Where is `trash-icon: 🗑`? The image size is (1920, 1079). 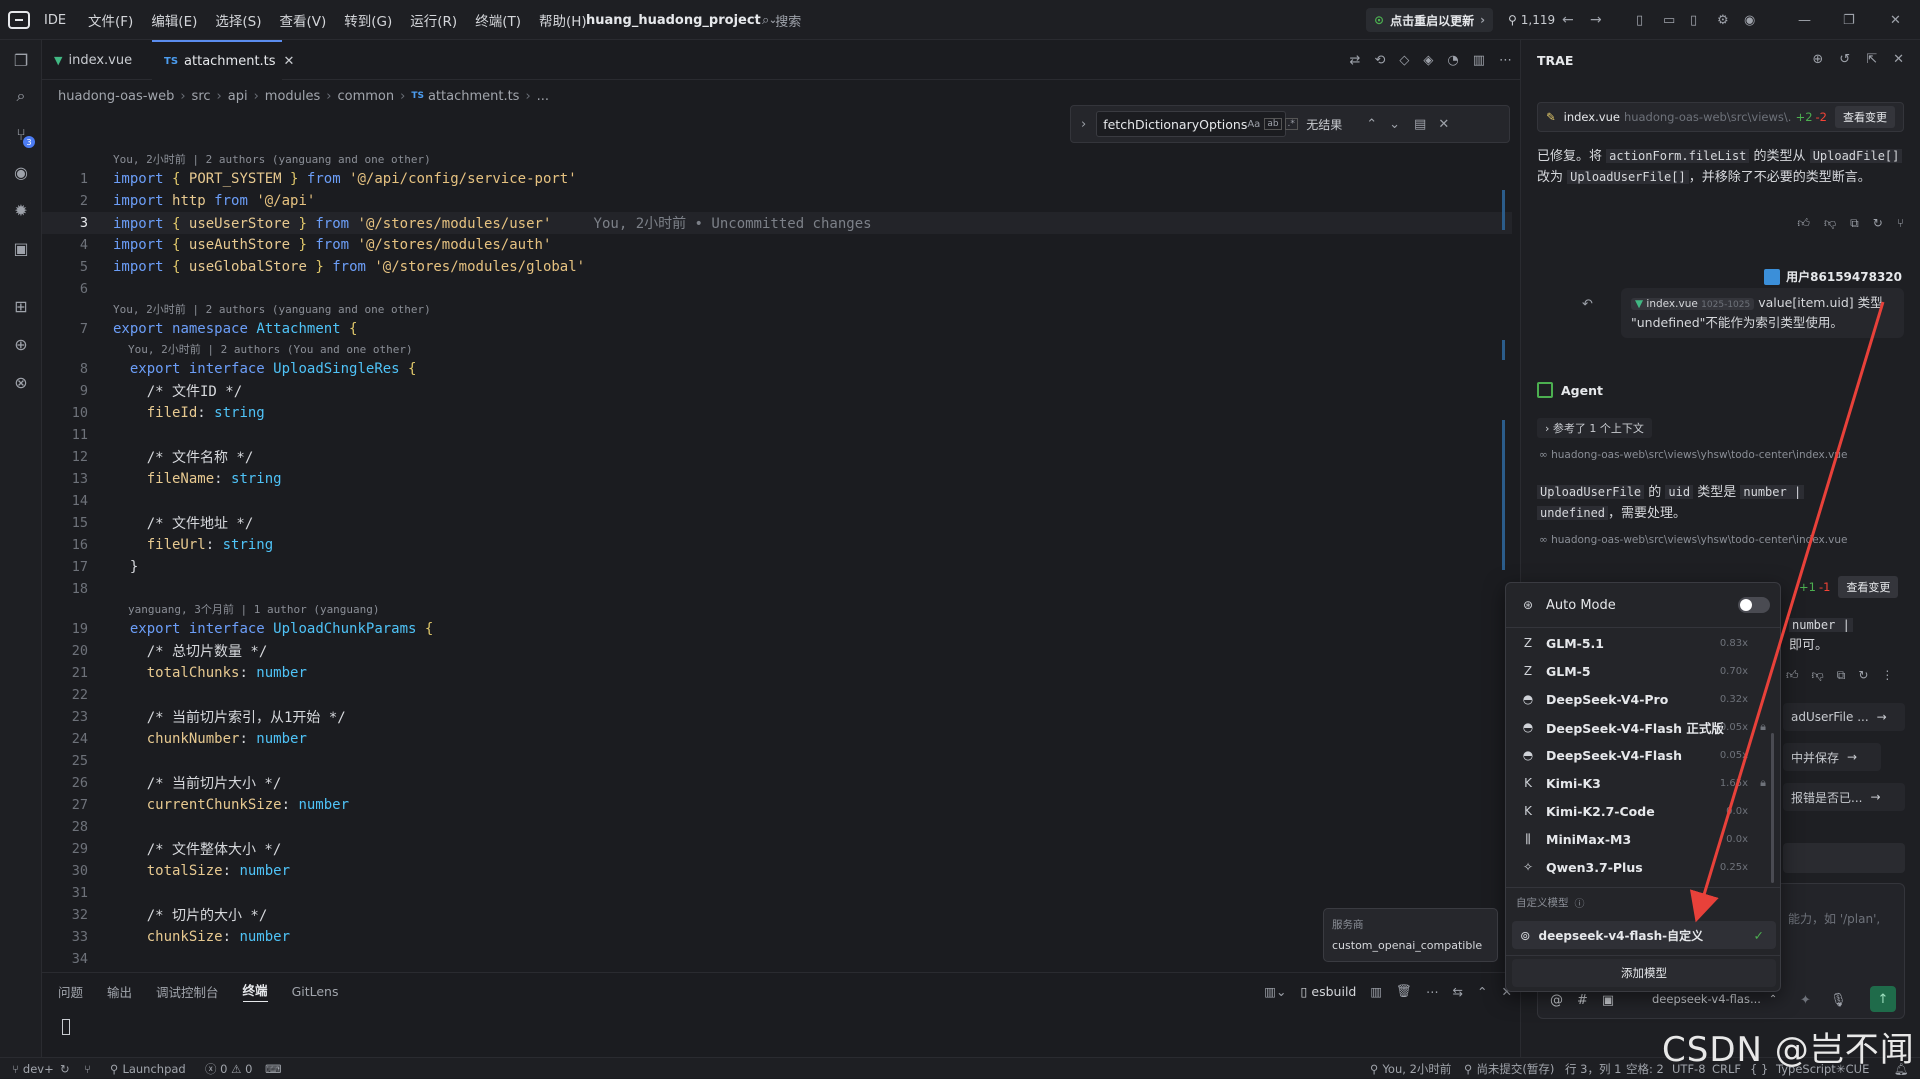 trash-icon: 🗑 is located at coordinates (1404, 991).